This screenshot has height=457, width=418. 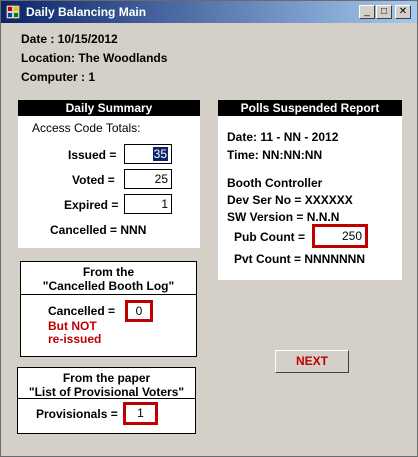 I want to click on provisional-title-line1: From the paper, so click(x=106, y=378).